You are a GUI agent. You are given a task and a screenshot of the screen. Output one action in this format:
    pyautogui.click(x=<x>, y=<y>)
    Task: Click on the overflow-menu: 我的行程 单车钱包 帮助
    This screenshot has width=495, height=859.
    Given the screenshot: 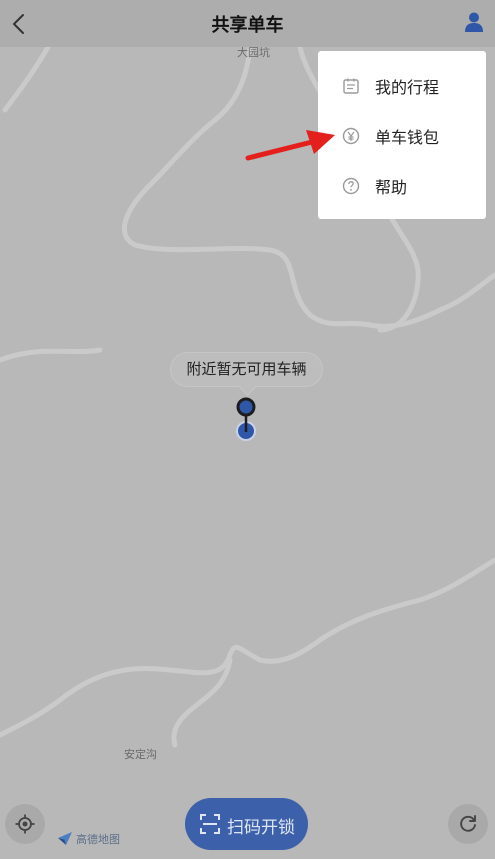 What is the action you would take?
    pyautogui.click(x=402, y=135)
    